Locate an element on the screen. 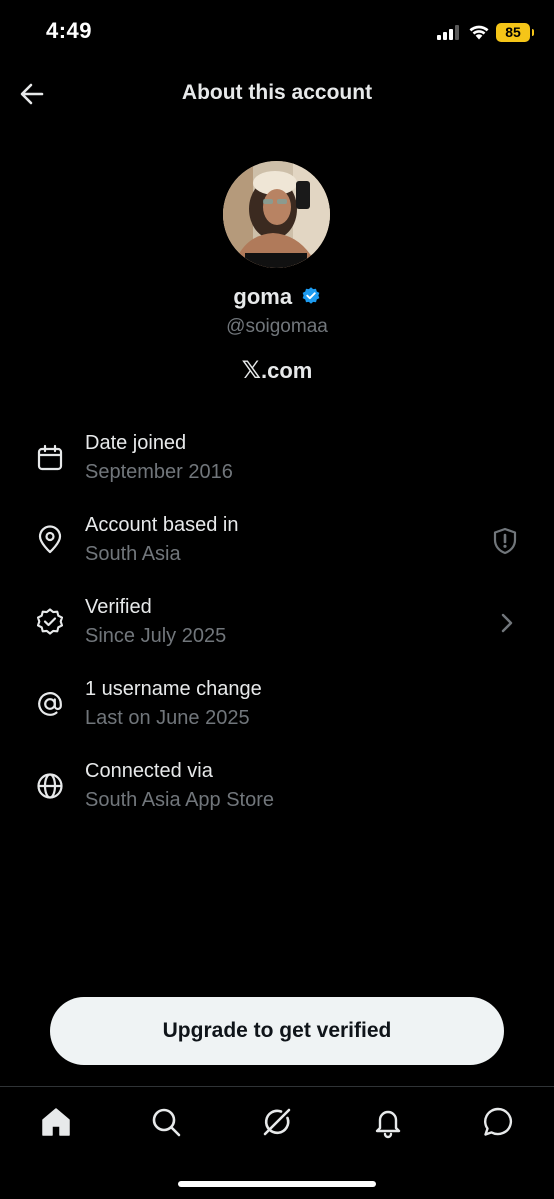 The height and width of the screenshot is (1199, 554). info-title: Account based in is located at coordinates (162, 525).